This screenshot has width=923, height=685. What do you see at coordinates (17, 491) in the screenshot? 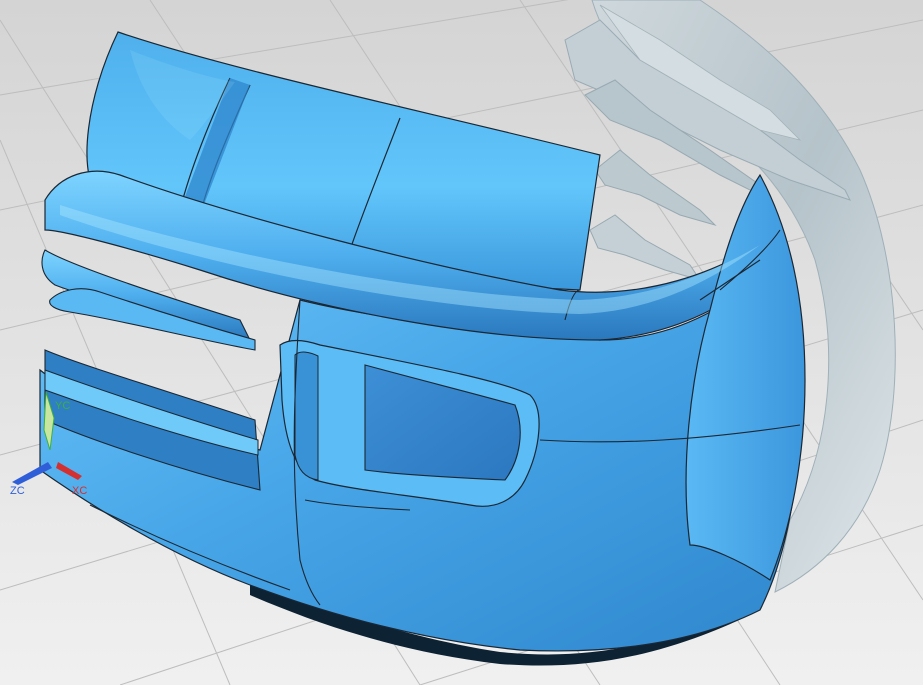
I see `zc-label: ZC` at bounding box center [17, 491].